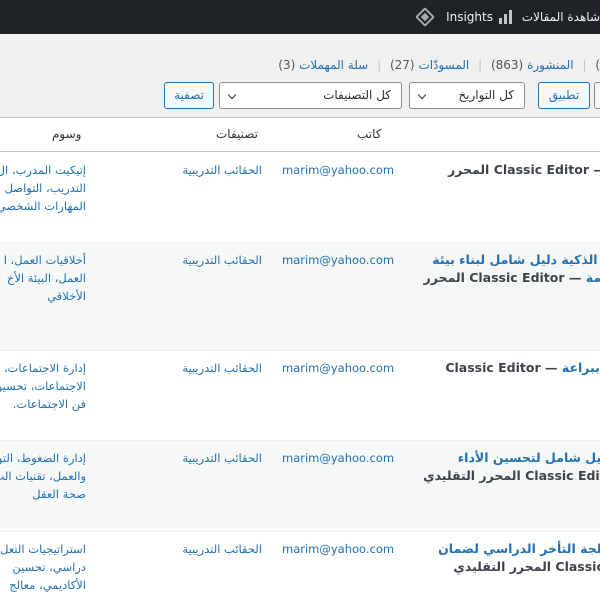 This screenshot has width=600, height=600. What do you see at coordinates (564, 95) in the screenshot?
I see `apply-button: تطبيق` at bounding box center [564, 95].